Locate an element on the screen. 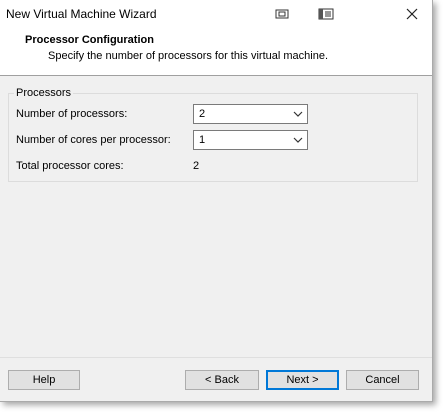 This screenshot has height=412, width=443. num-processors-select: 2 is located at coordinates (250, 114).